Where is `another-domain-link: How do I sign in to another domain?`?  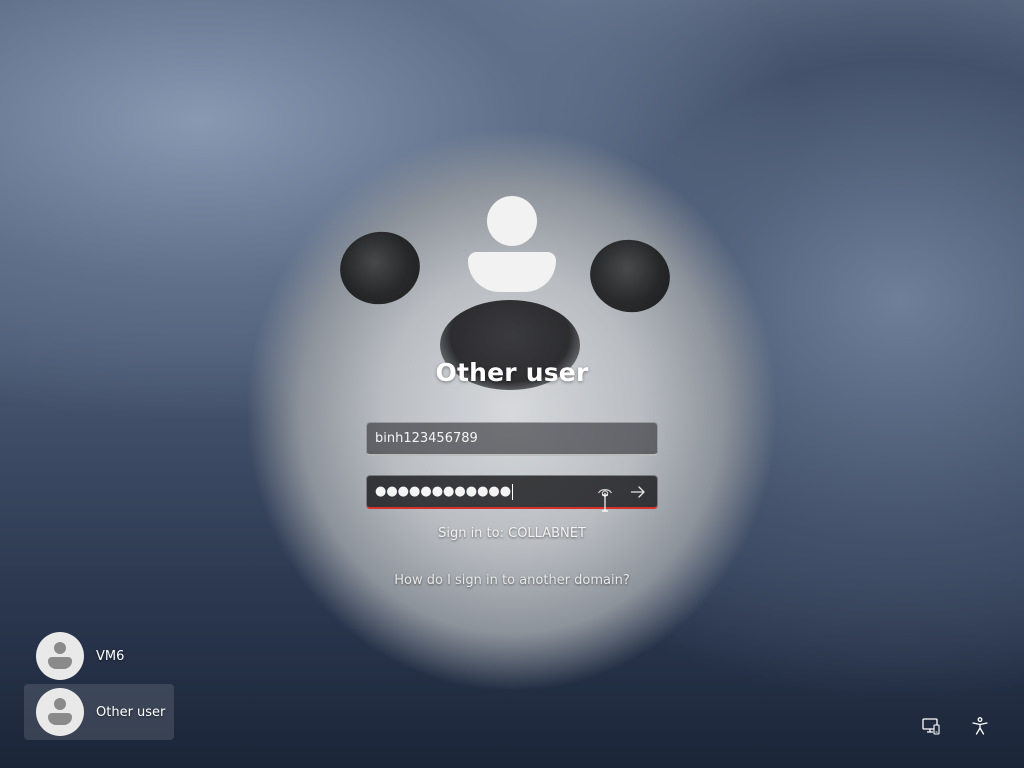 another-domain-link: How do I sign in to another domain? is located at coordinates (512, 580).